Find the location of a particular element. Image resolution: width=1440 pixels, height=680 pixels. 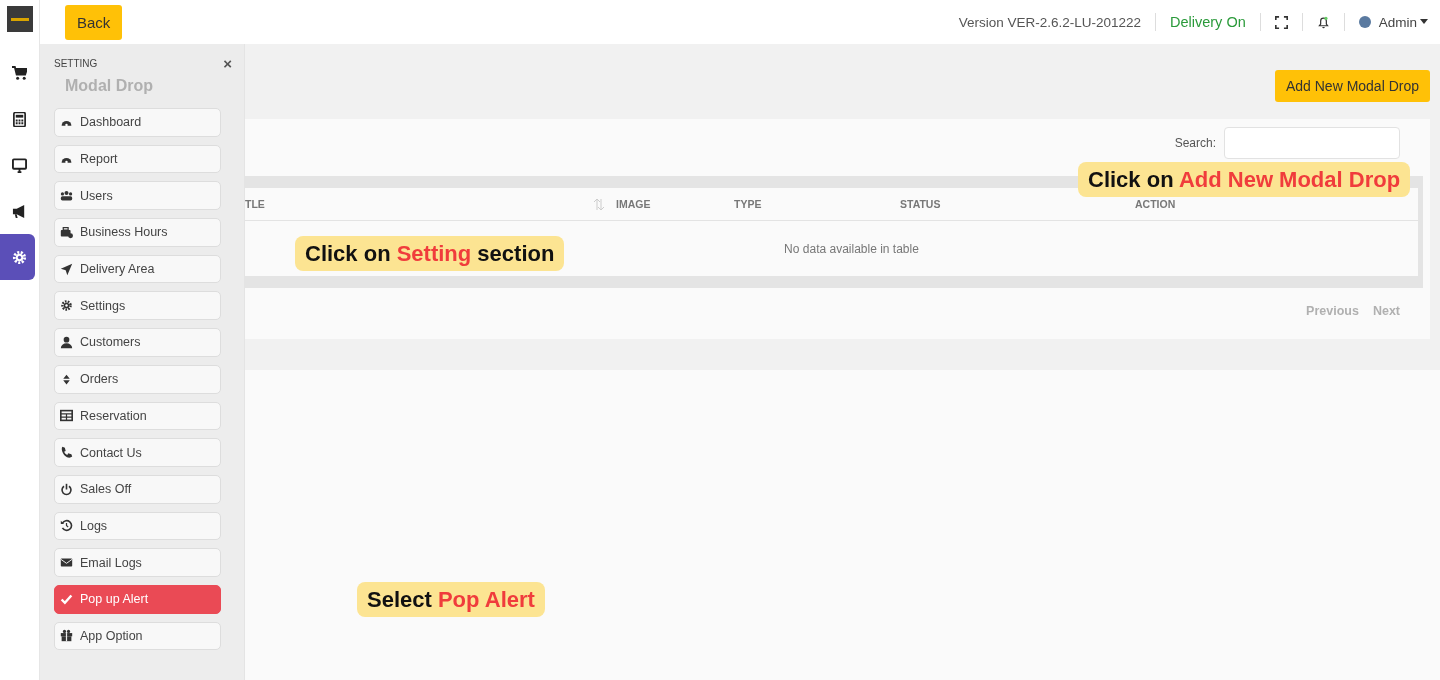

monitor-icon is located at coordinates (19, 165).